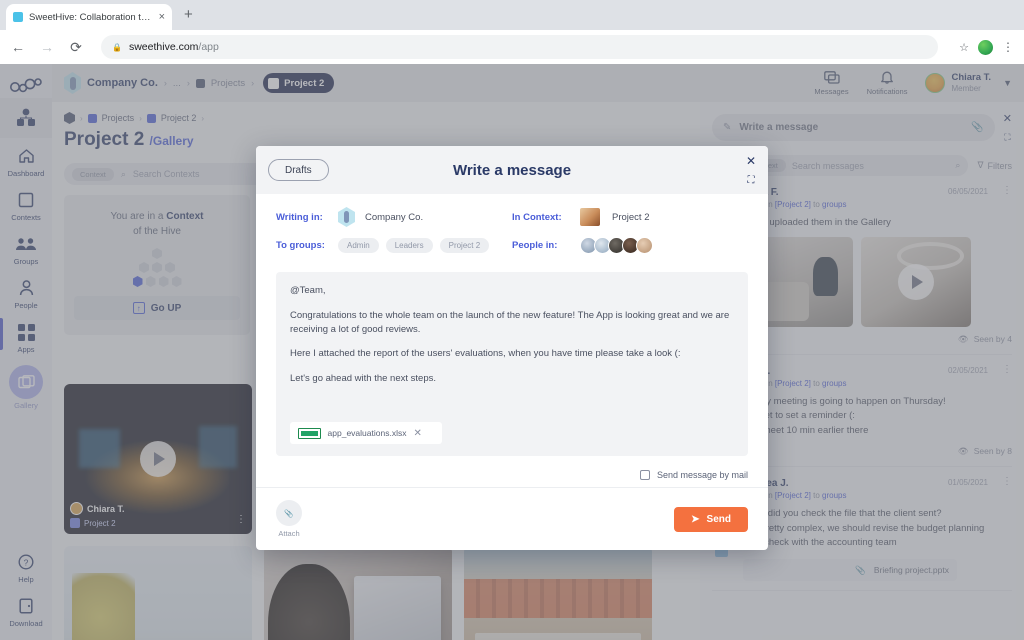 The width and height of the screenshot is (1024, 640). I want to click on sidebar-item-dashboard: Dashboard, so click(26, 160).